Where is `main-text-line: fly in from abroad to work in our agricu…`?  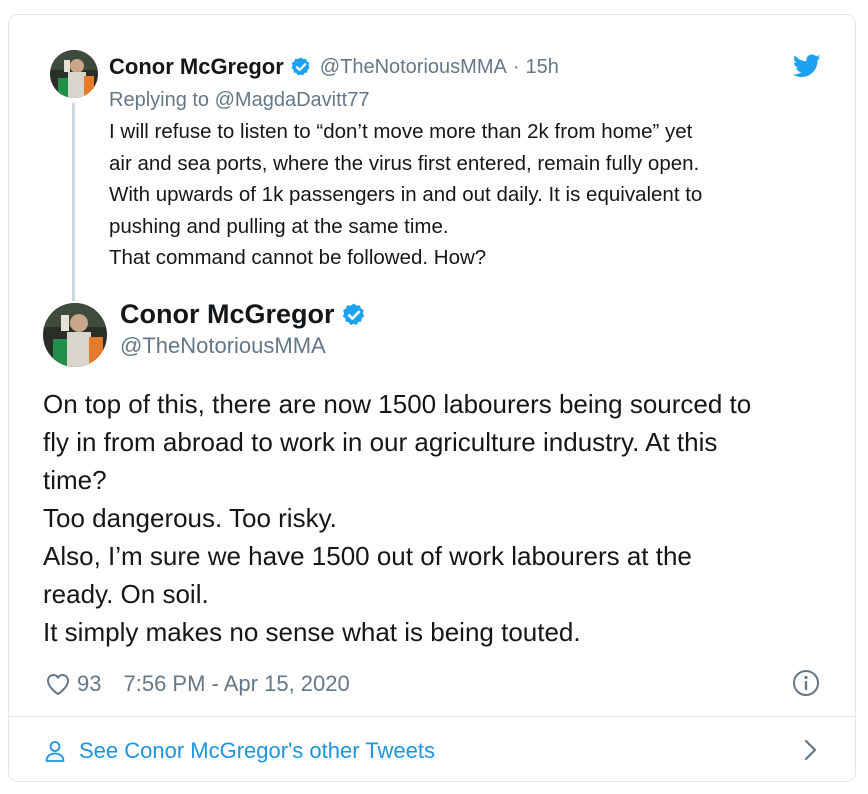 main-text-line: fly in from abroad to work in our agricu… is located at coordinates (380, 442).